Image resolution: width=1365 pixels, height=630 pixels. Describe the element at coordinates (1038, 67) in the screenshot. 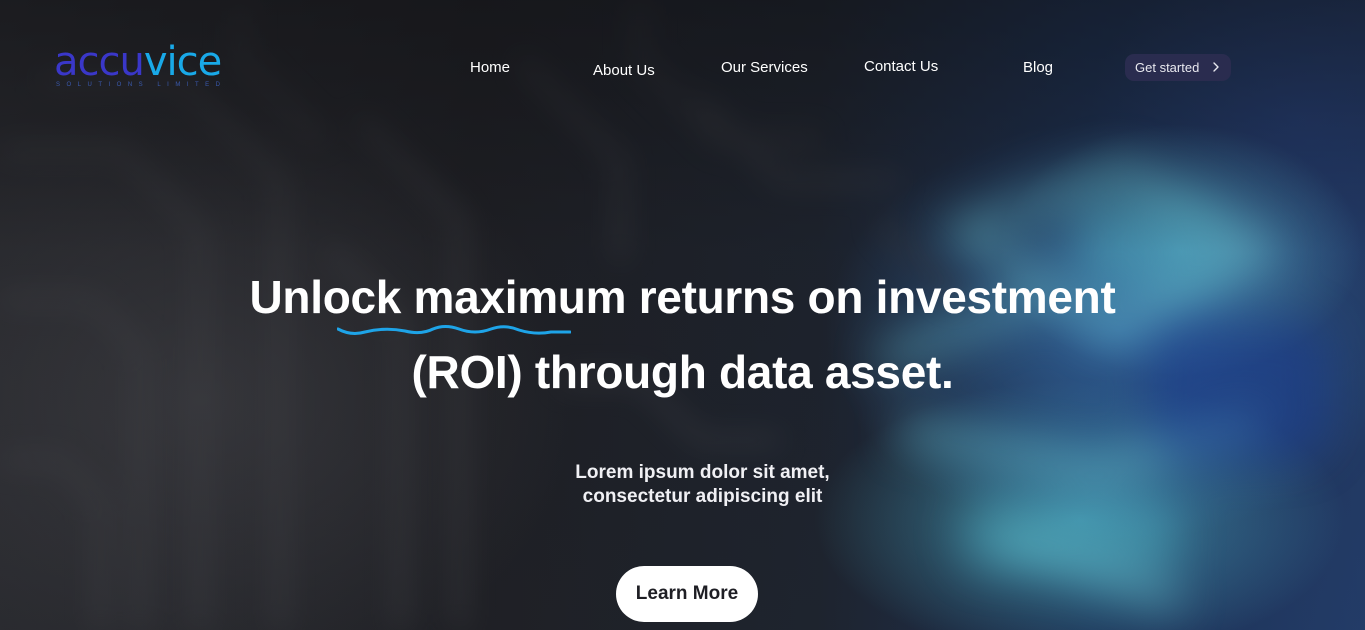

I see `nav-item-blog: Blog` at that location.